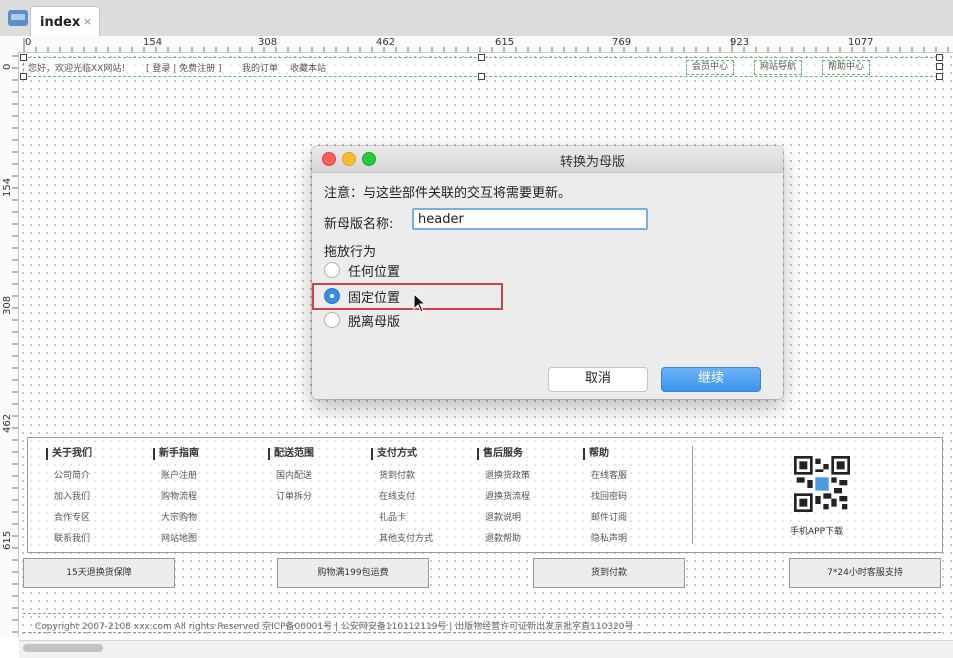 The width and height of the screenshot is (953, 658). Describe the element at coordinates (507, 537) in the screenshot. I see `footer-link: 退款帮助` at that location.